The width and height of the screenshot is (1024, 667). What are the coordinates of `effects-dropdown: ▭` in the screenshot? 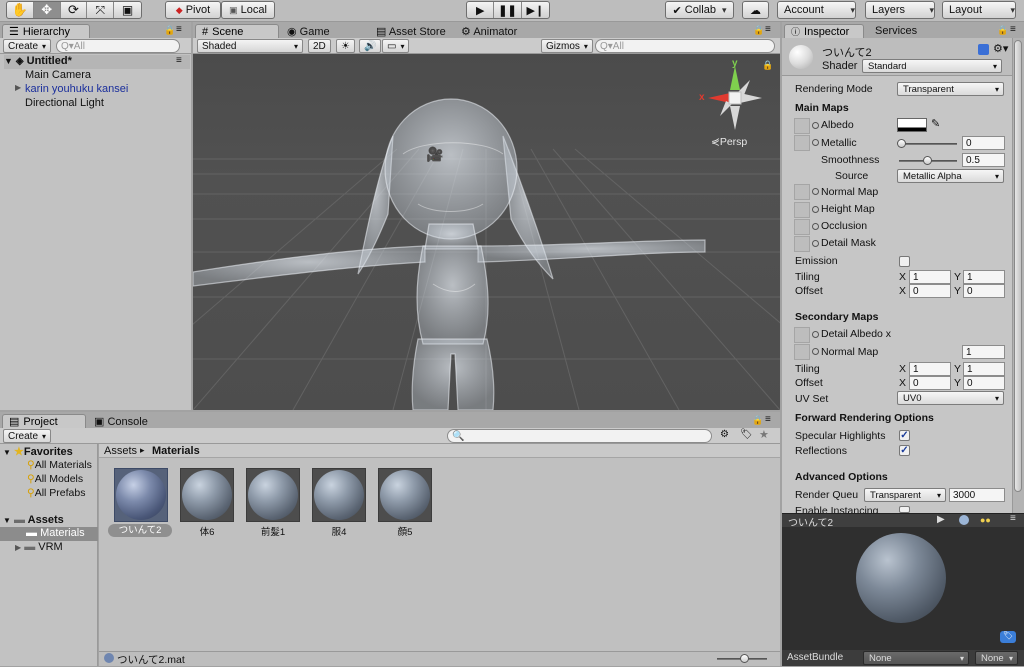 It's located at (396, 46).